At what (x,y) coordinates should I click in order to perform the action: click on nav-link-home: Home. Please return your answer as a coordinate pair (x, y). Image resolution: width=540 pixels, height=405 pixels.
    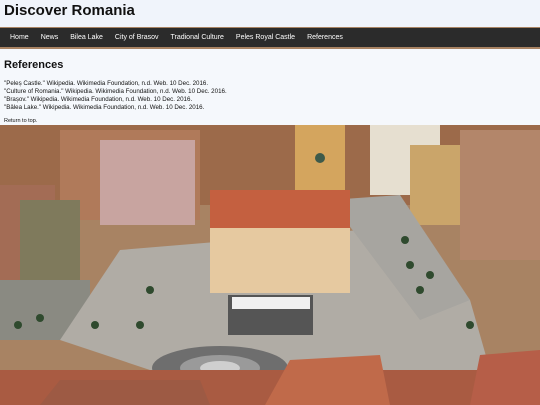
    Looking at the image, I should click on (17, 37).